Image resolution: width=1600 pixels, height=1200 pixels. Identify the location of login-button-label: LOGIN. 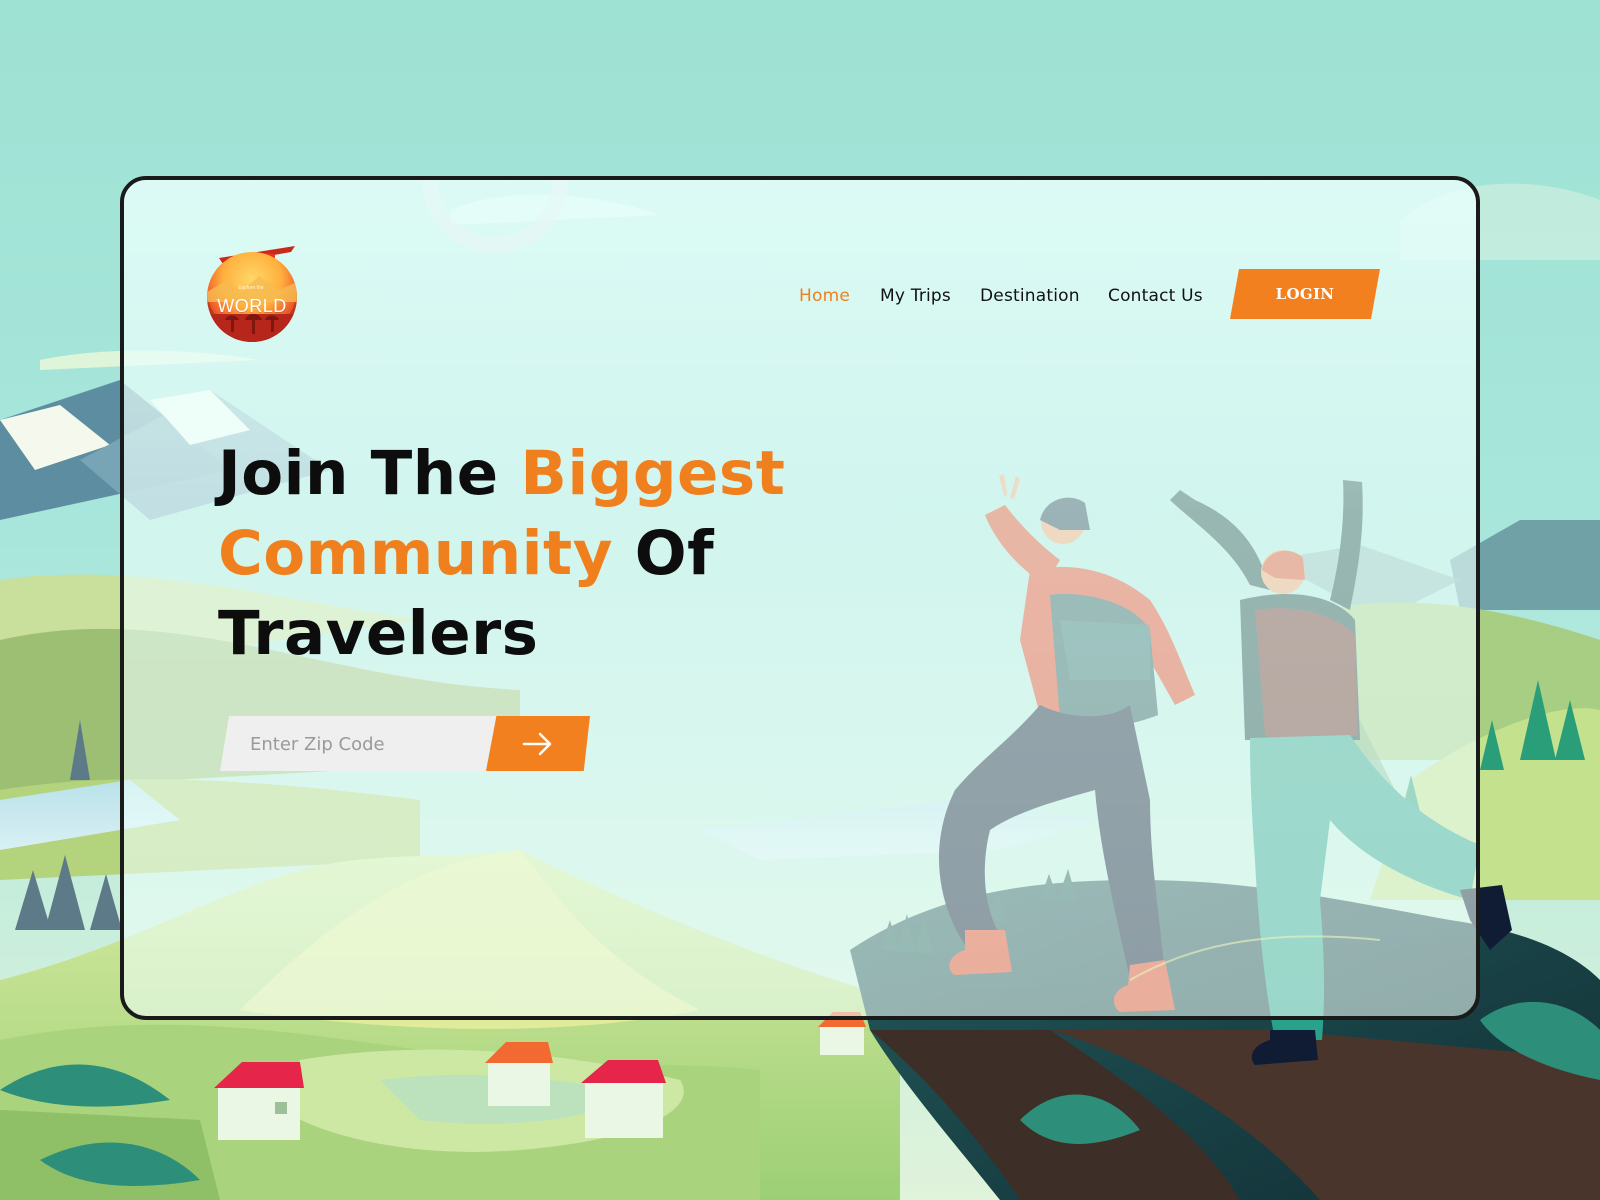
(1305, 294).